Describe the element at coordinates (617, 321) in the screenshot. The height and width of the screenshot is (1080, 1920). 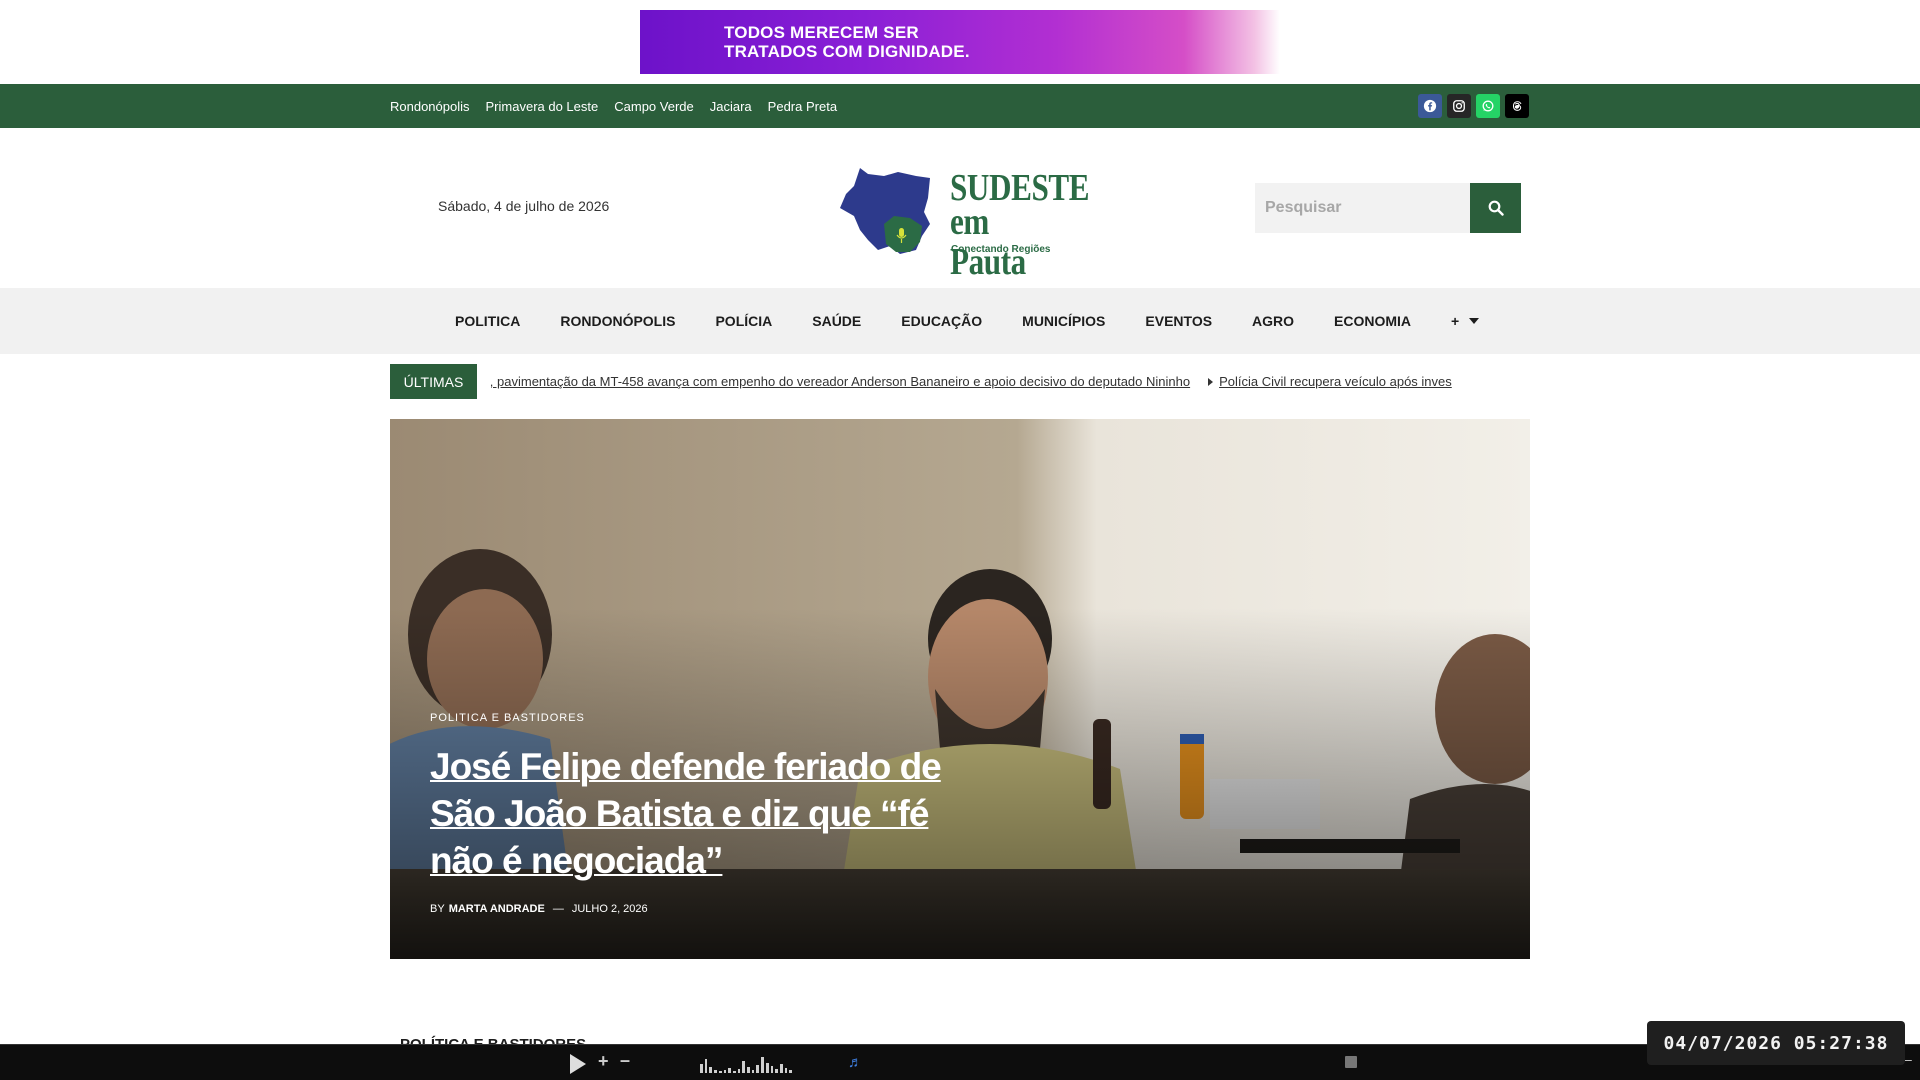
I see `nav-item-rondonopolis: RONDONÓPOLIS` at that location.